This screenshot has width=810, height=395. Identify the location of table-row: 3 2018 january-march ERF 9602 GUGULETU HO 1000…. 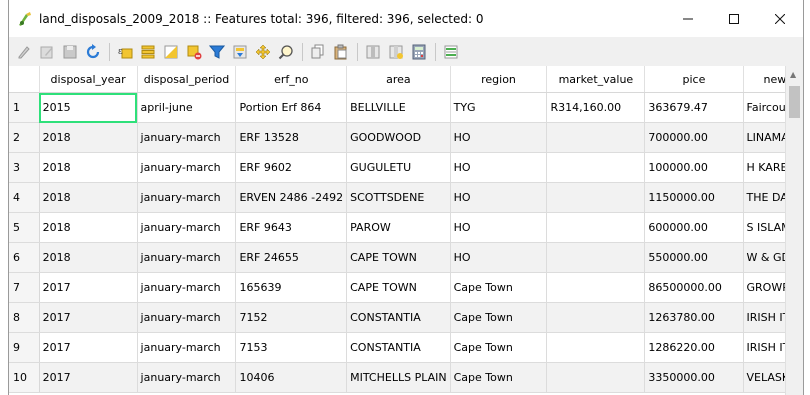
(406, 167).